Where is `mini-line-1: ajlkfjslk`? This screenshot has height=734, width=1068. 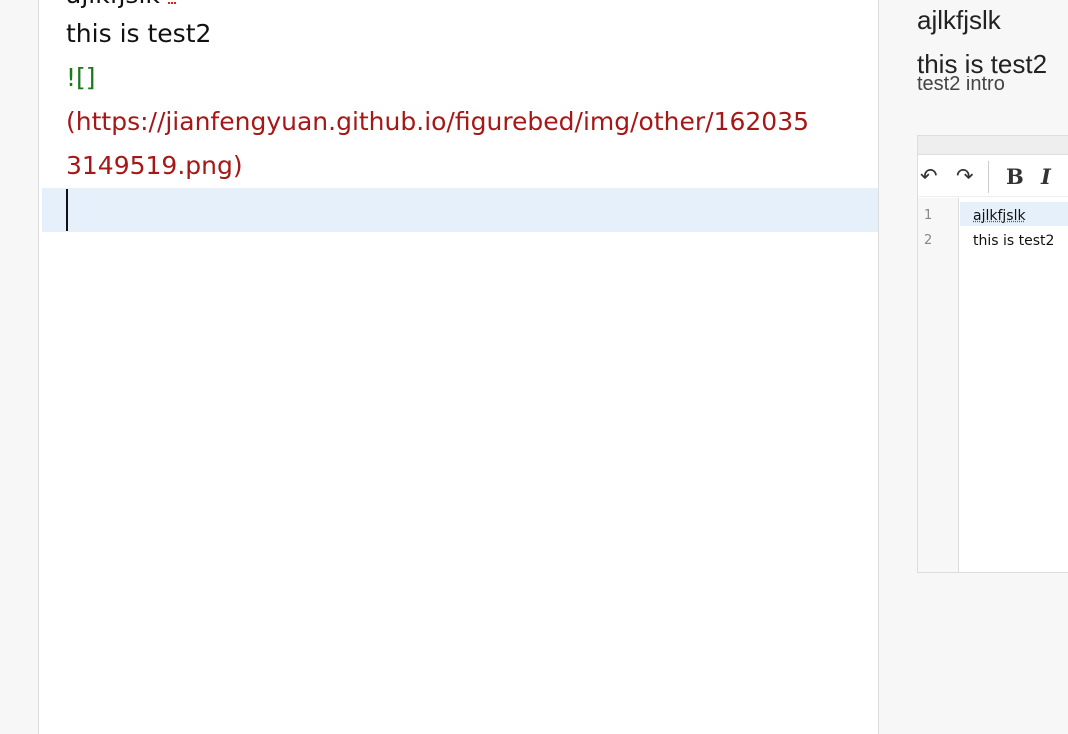
mini-line-1: ajlkfjslk is located at coordinates (999, 216).